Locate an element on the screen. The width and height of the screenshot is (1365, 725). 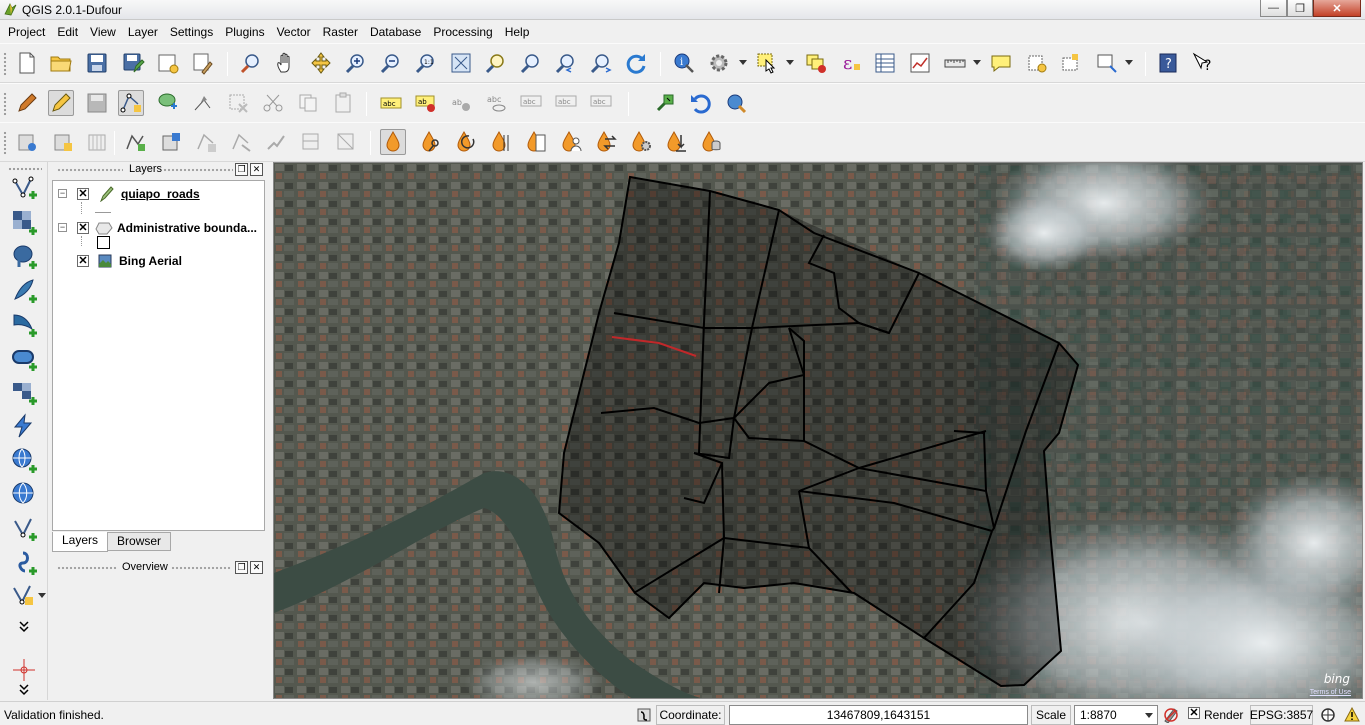
map-tips-button is located at coordinates (1001, 63).